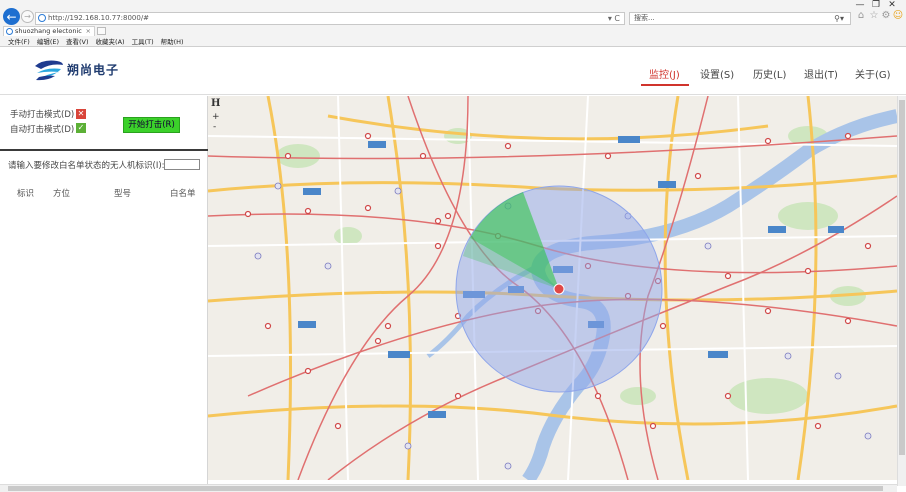  I want to click on auto-mode-checked-icon: ✓, so click(81, 128).